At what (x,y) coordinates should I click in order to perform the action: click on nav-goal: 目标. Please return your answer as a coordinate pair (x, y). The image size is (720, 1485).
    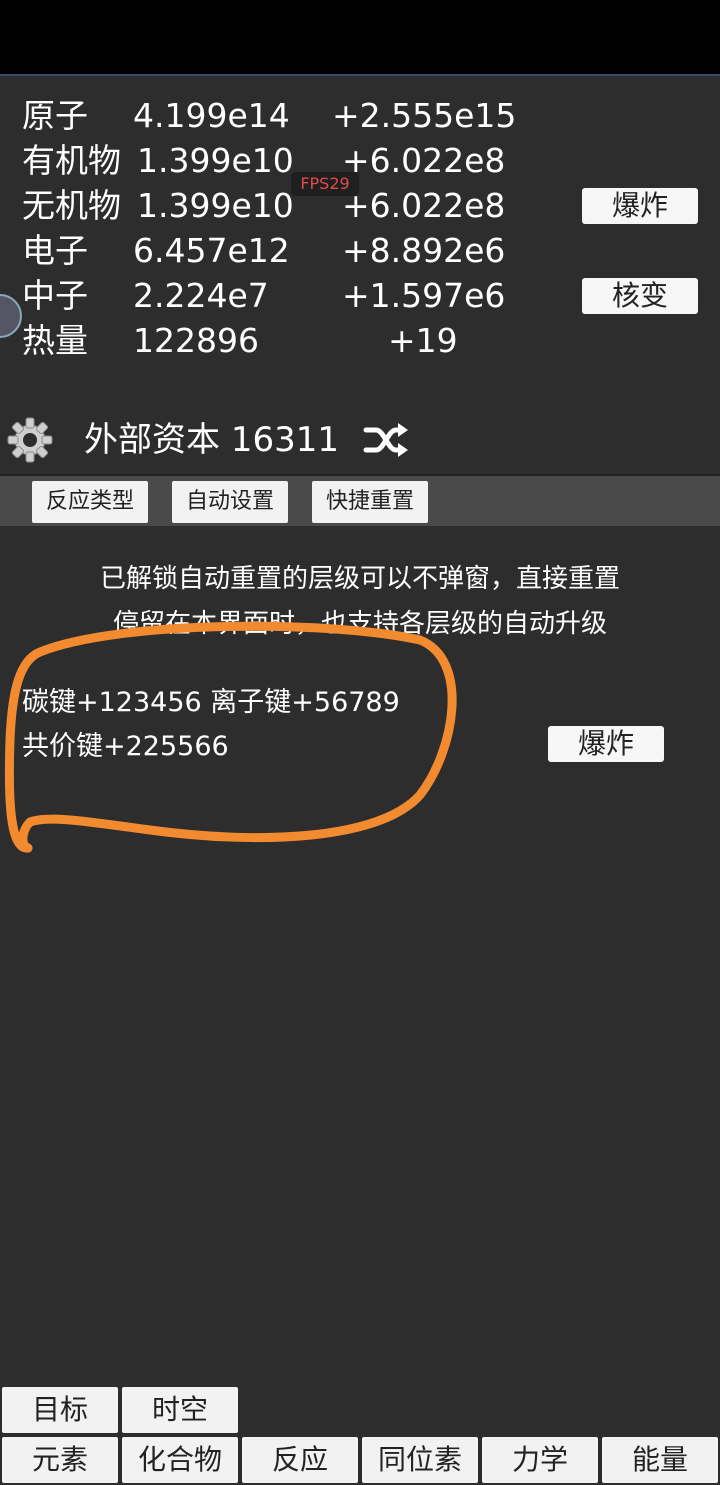
    Looking at the image, I should click on (60, 1410).